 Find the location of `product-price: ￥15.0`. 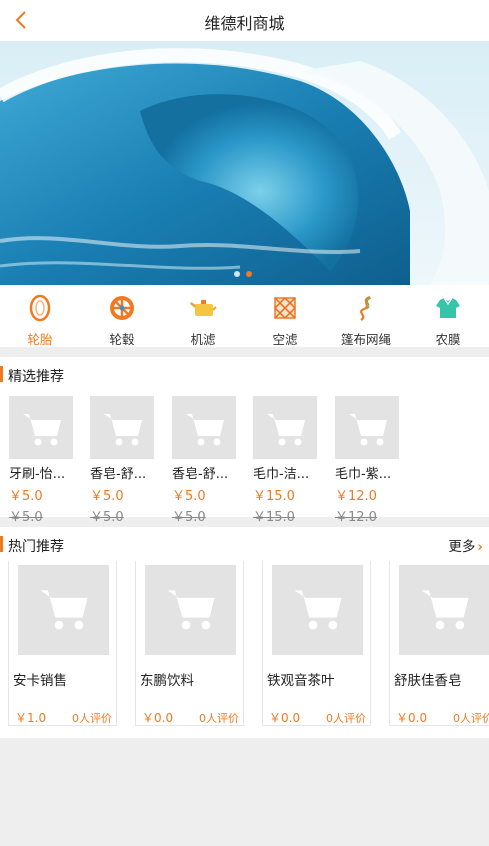

product-price: ￥15.0 is located at coordinates (274, 496).